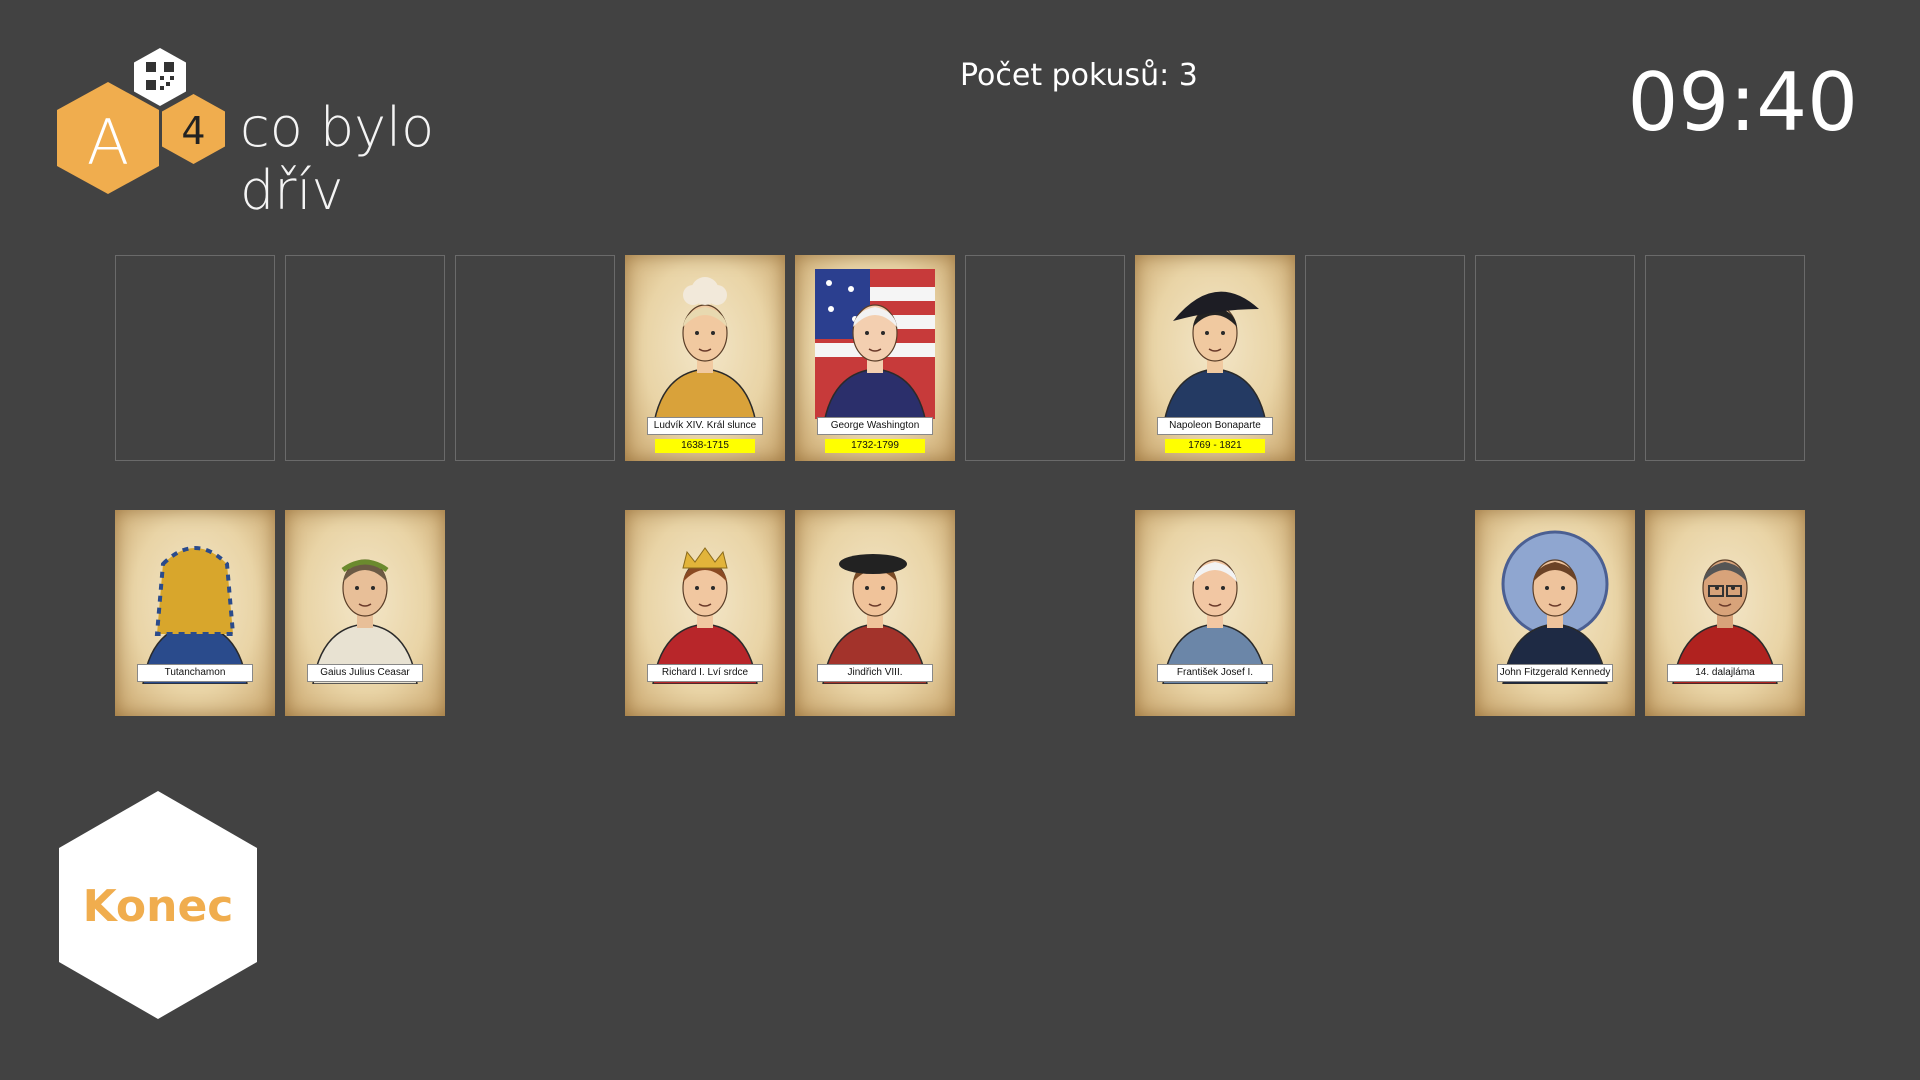  Describe the element at coordinates (1215, 604) in the screenshot. I see `franz-joseph-portrait` at that location.